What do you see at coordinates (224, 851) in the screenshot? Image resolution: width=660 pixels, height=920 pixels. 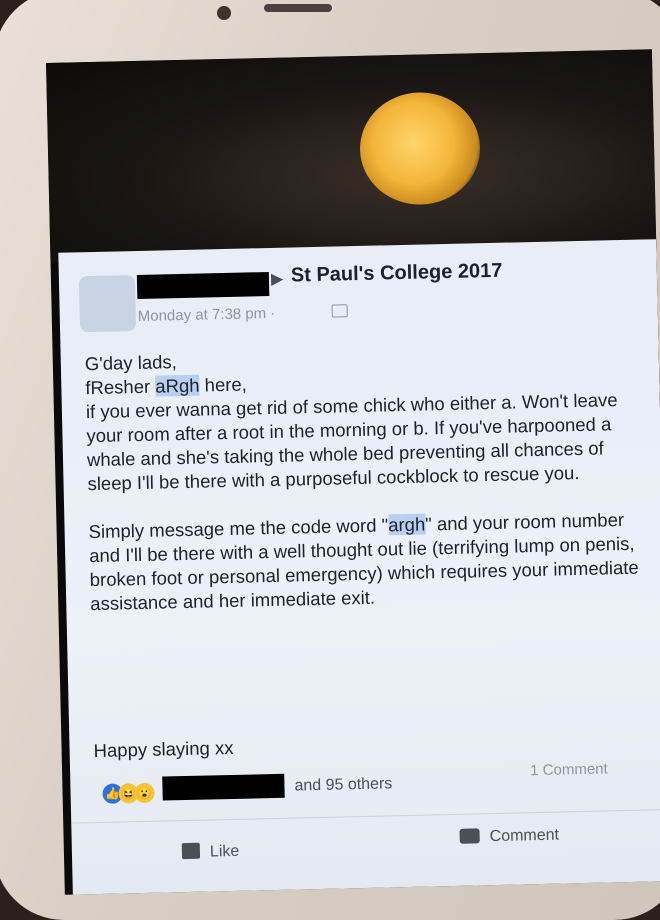 I see `like-label: Like` at bounding box center [224, 851].